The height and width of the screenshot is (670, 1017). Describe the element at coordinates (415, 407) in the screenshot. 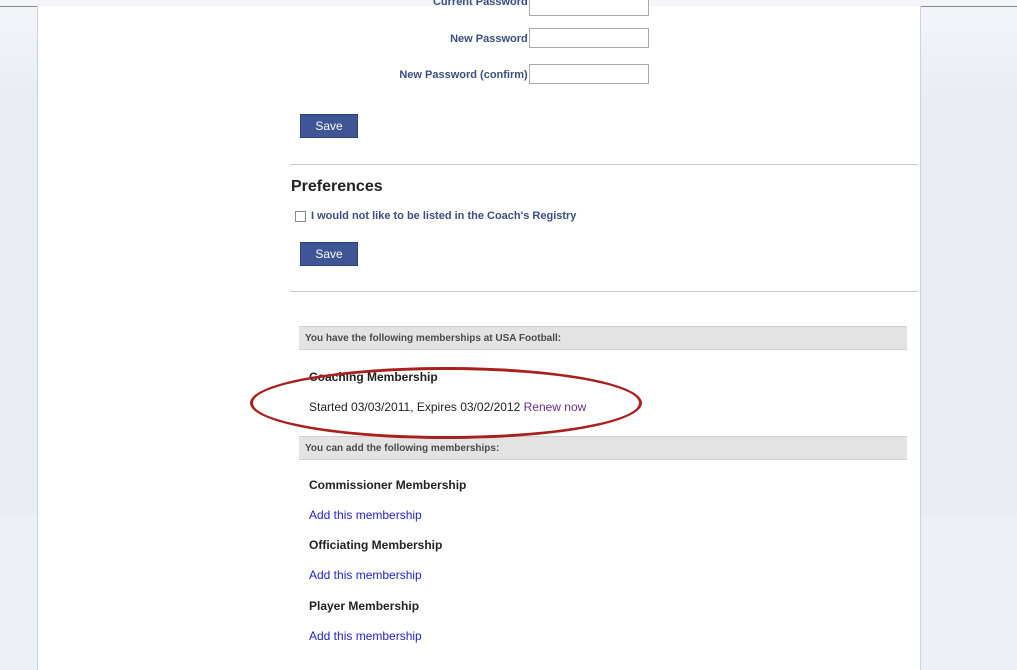

I see `membership-dates-text: Started 03/03/2011, Expires 03/02/2012` at that location.